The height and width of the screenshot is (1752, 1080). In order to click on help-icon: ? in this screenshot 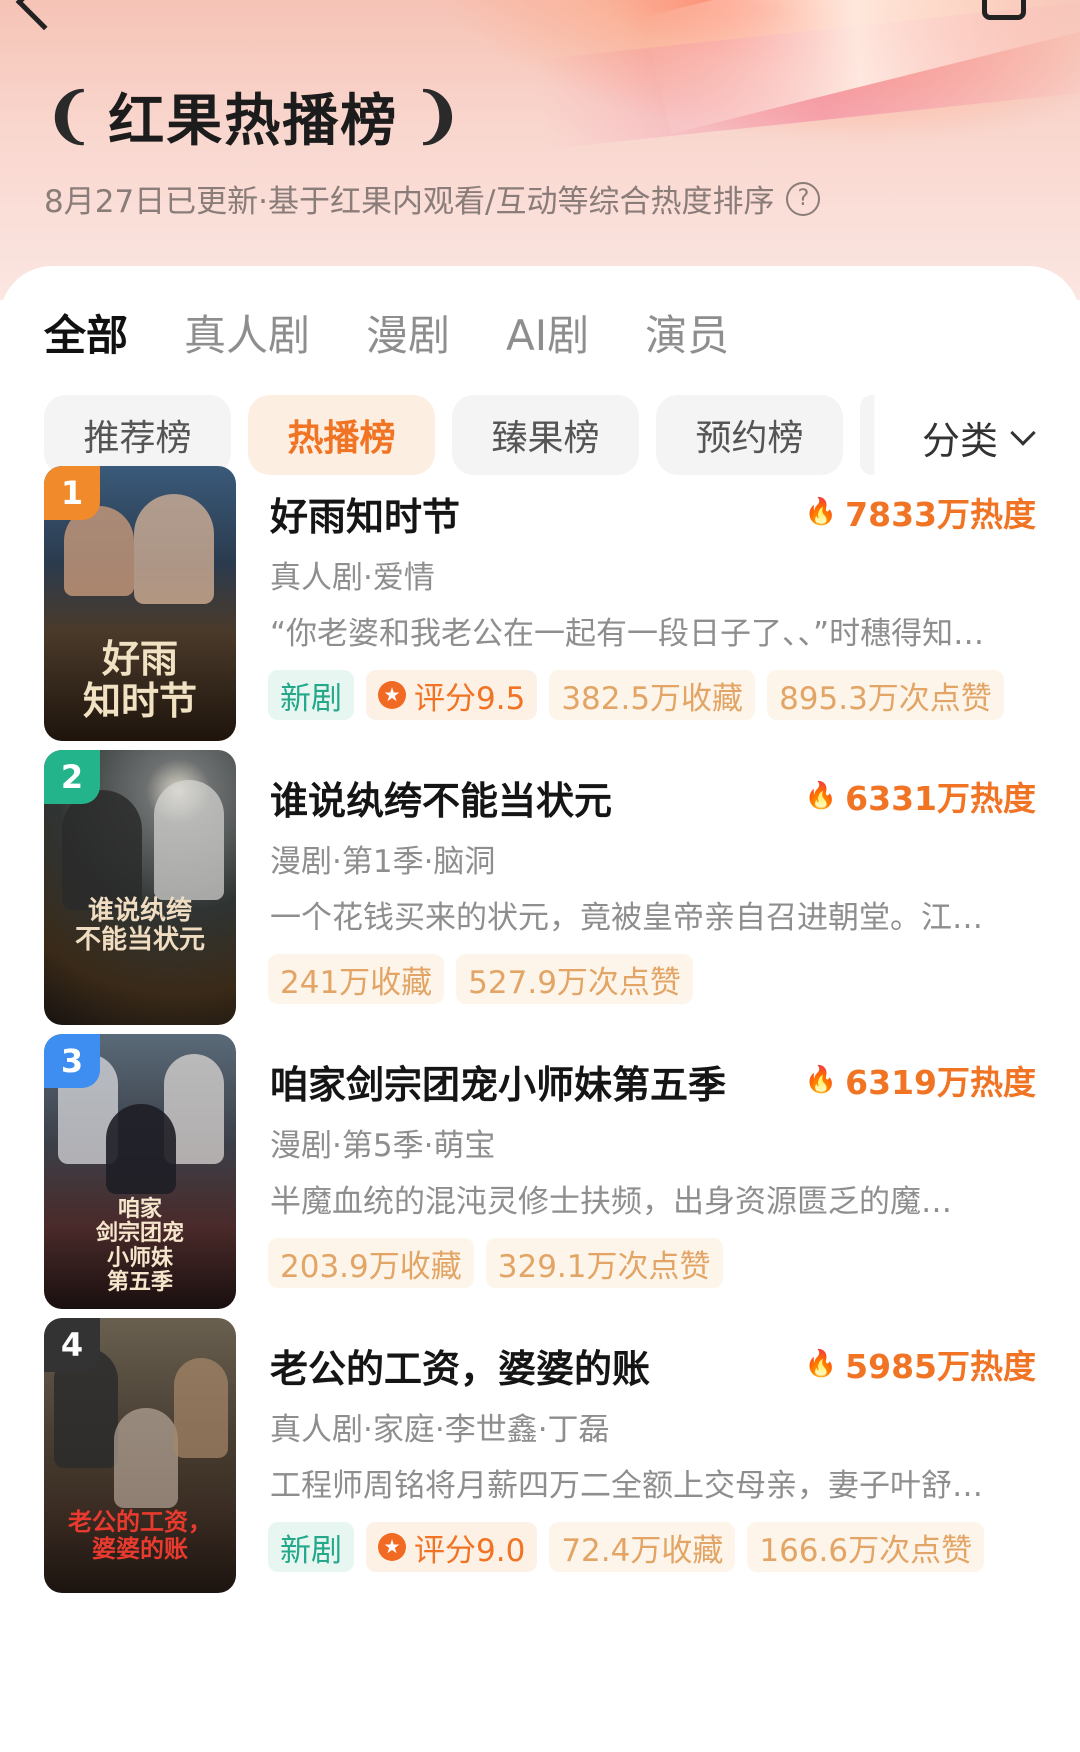, I will do `click(803, 198)`.